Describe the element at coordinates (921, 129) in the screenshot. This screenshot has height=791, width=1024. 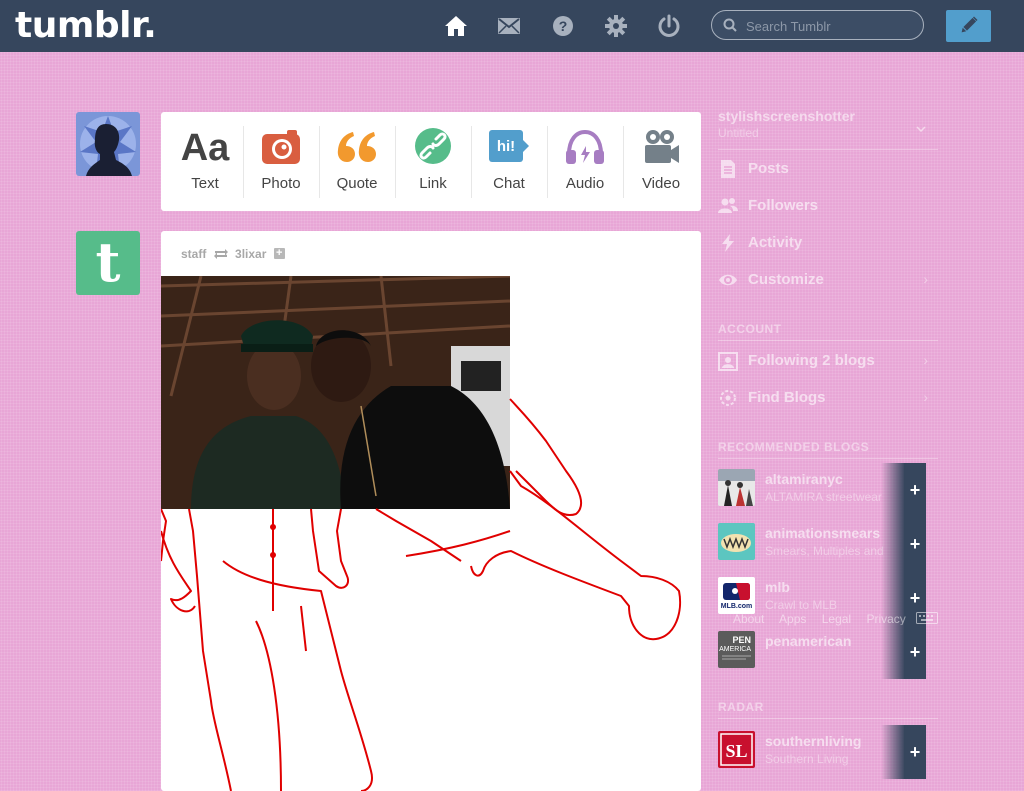
I see `chevron-down-icon` at that location.